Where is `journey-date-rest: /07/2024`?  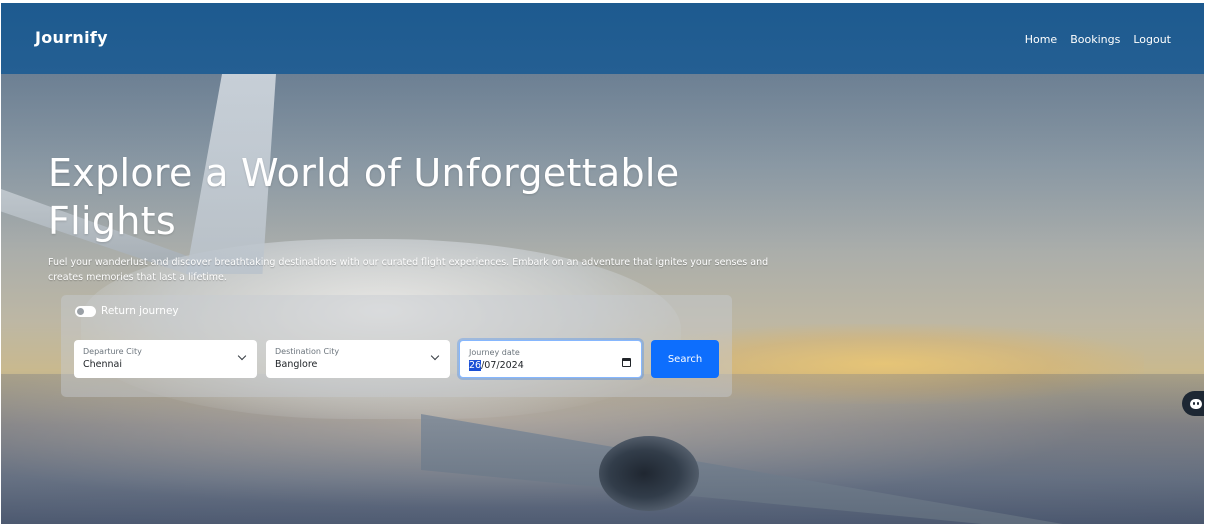
journey-date-rest: /07/2024 is located at coordinates (502, 365).